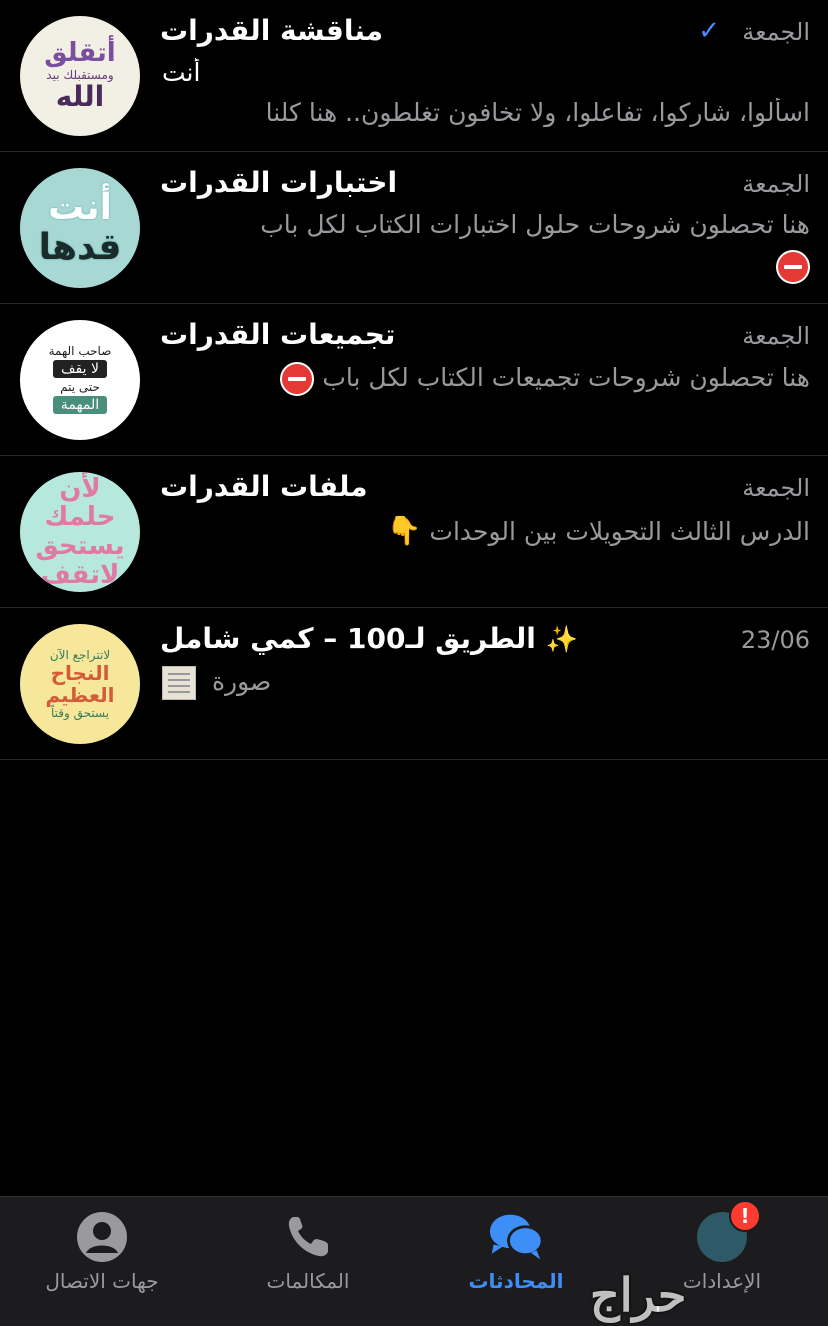  What do you see at coordinates (516, 1237) in the screenshot?
I see `chat-bubbles-icon` at bounding box center [516, 1237].